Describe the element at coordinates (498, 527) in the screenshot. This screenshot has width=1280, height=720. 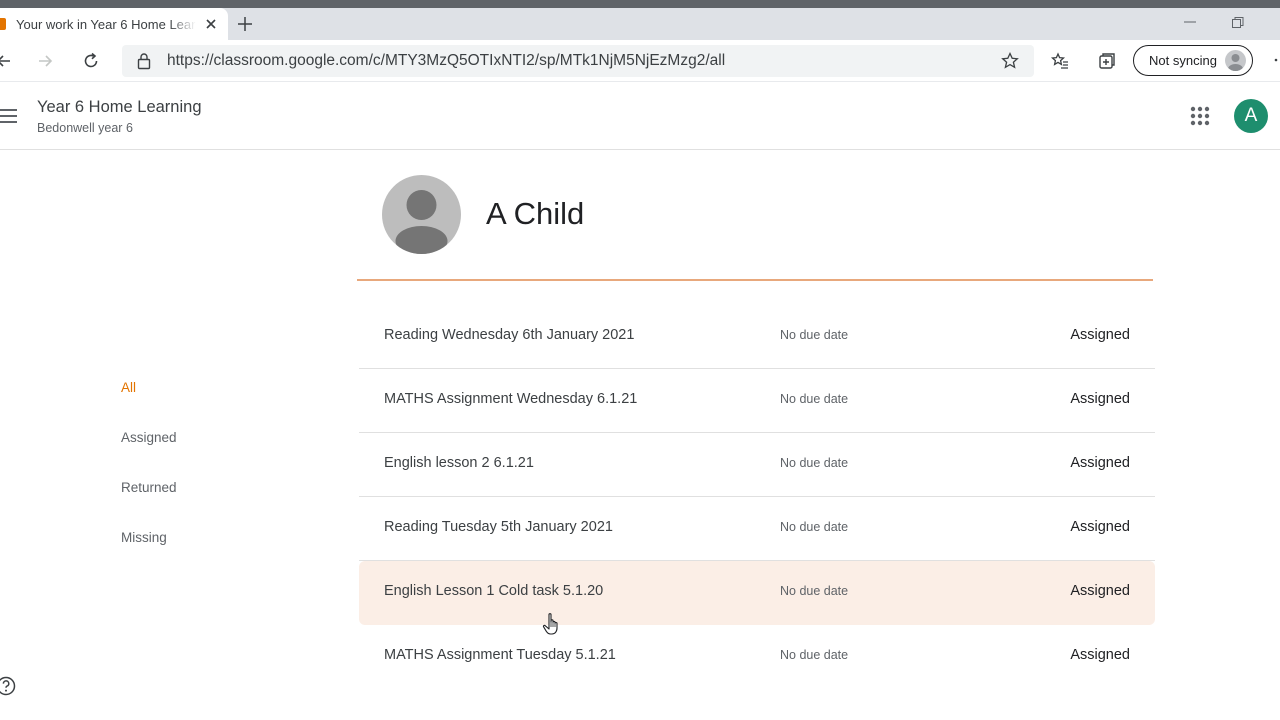
I see `work-item-title: Reading Tuesday 5th January 2021` at that location.